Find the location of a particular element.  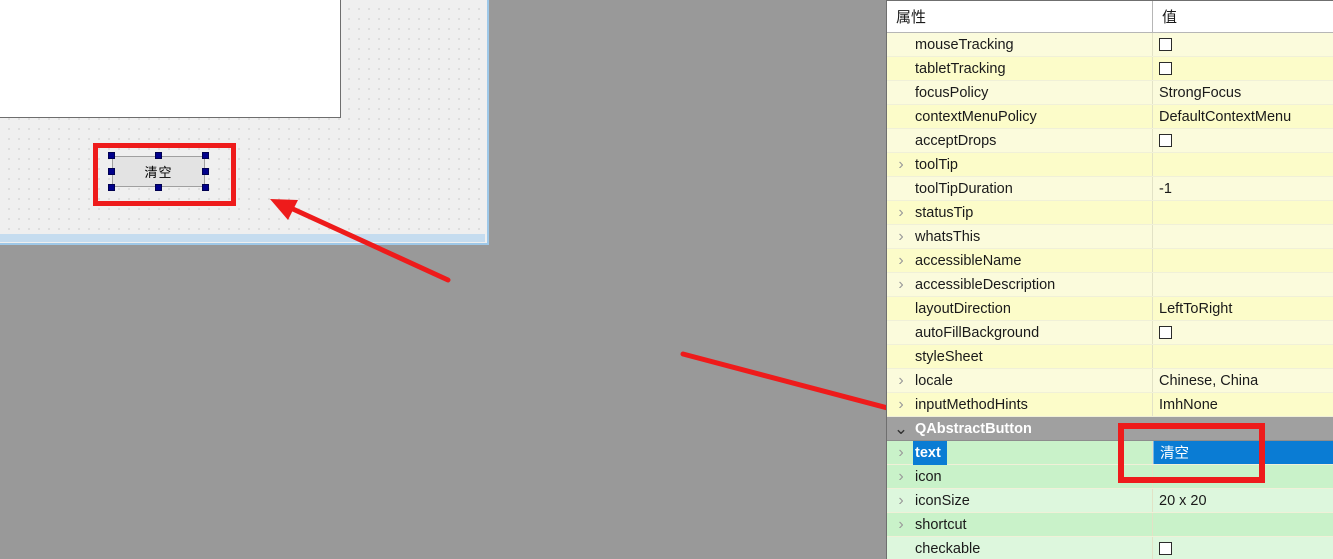

property-name-cell: › iconSize is located at coordinates (1020, 500).